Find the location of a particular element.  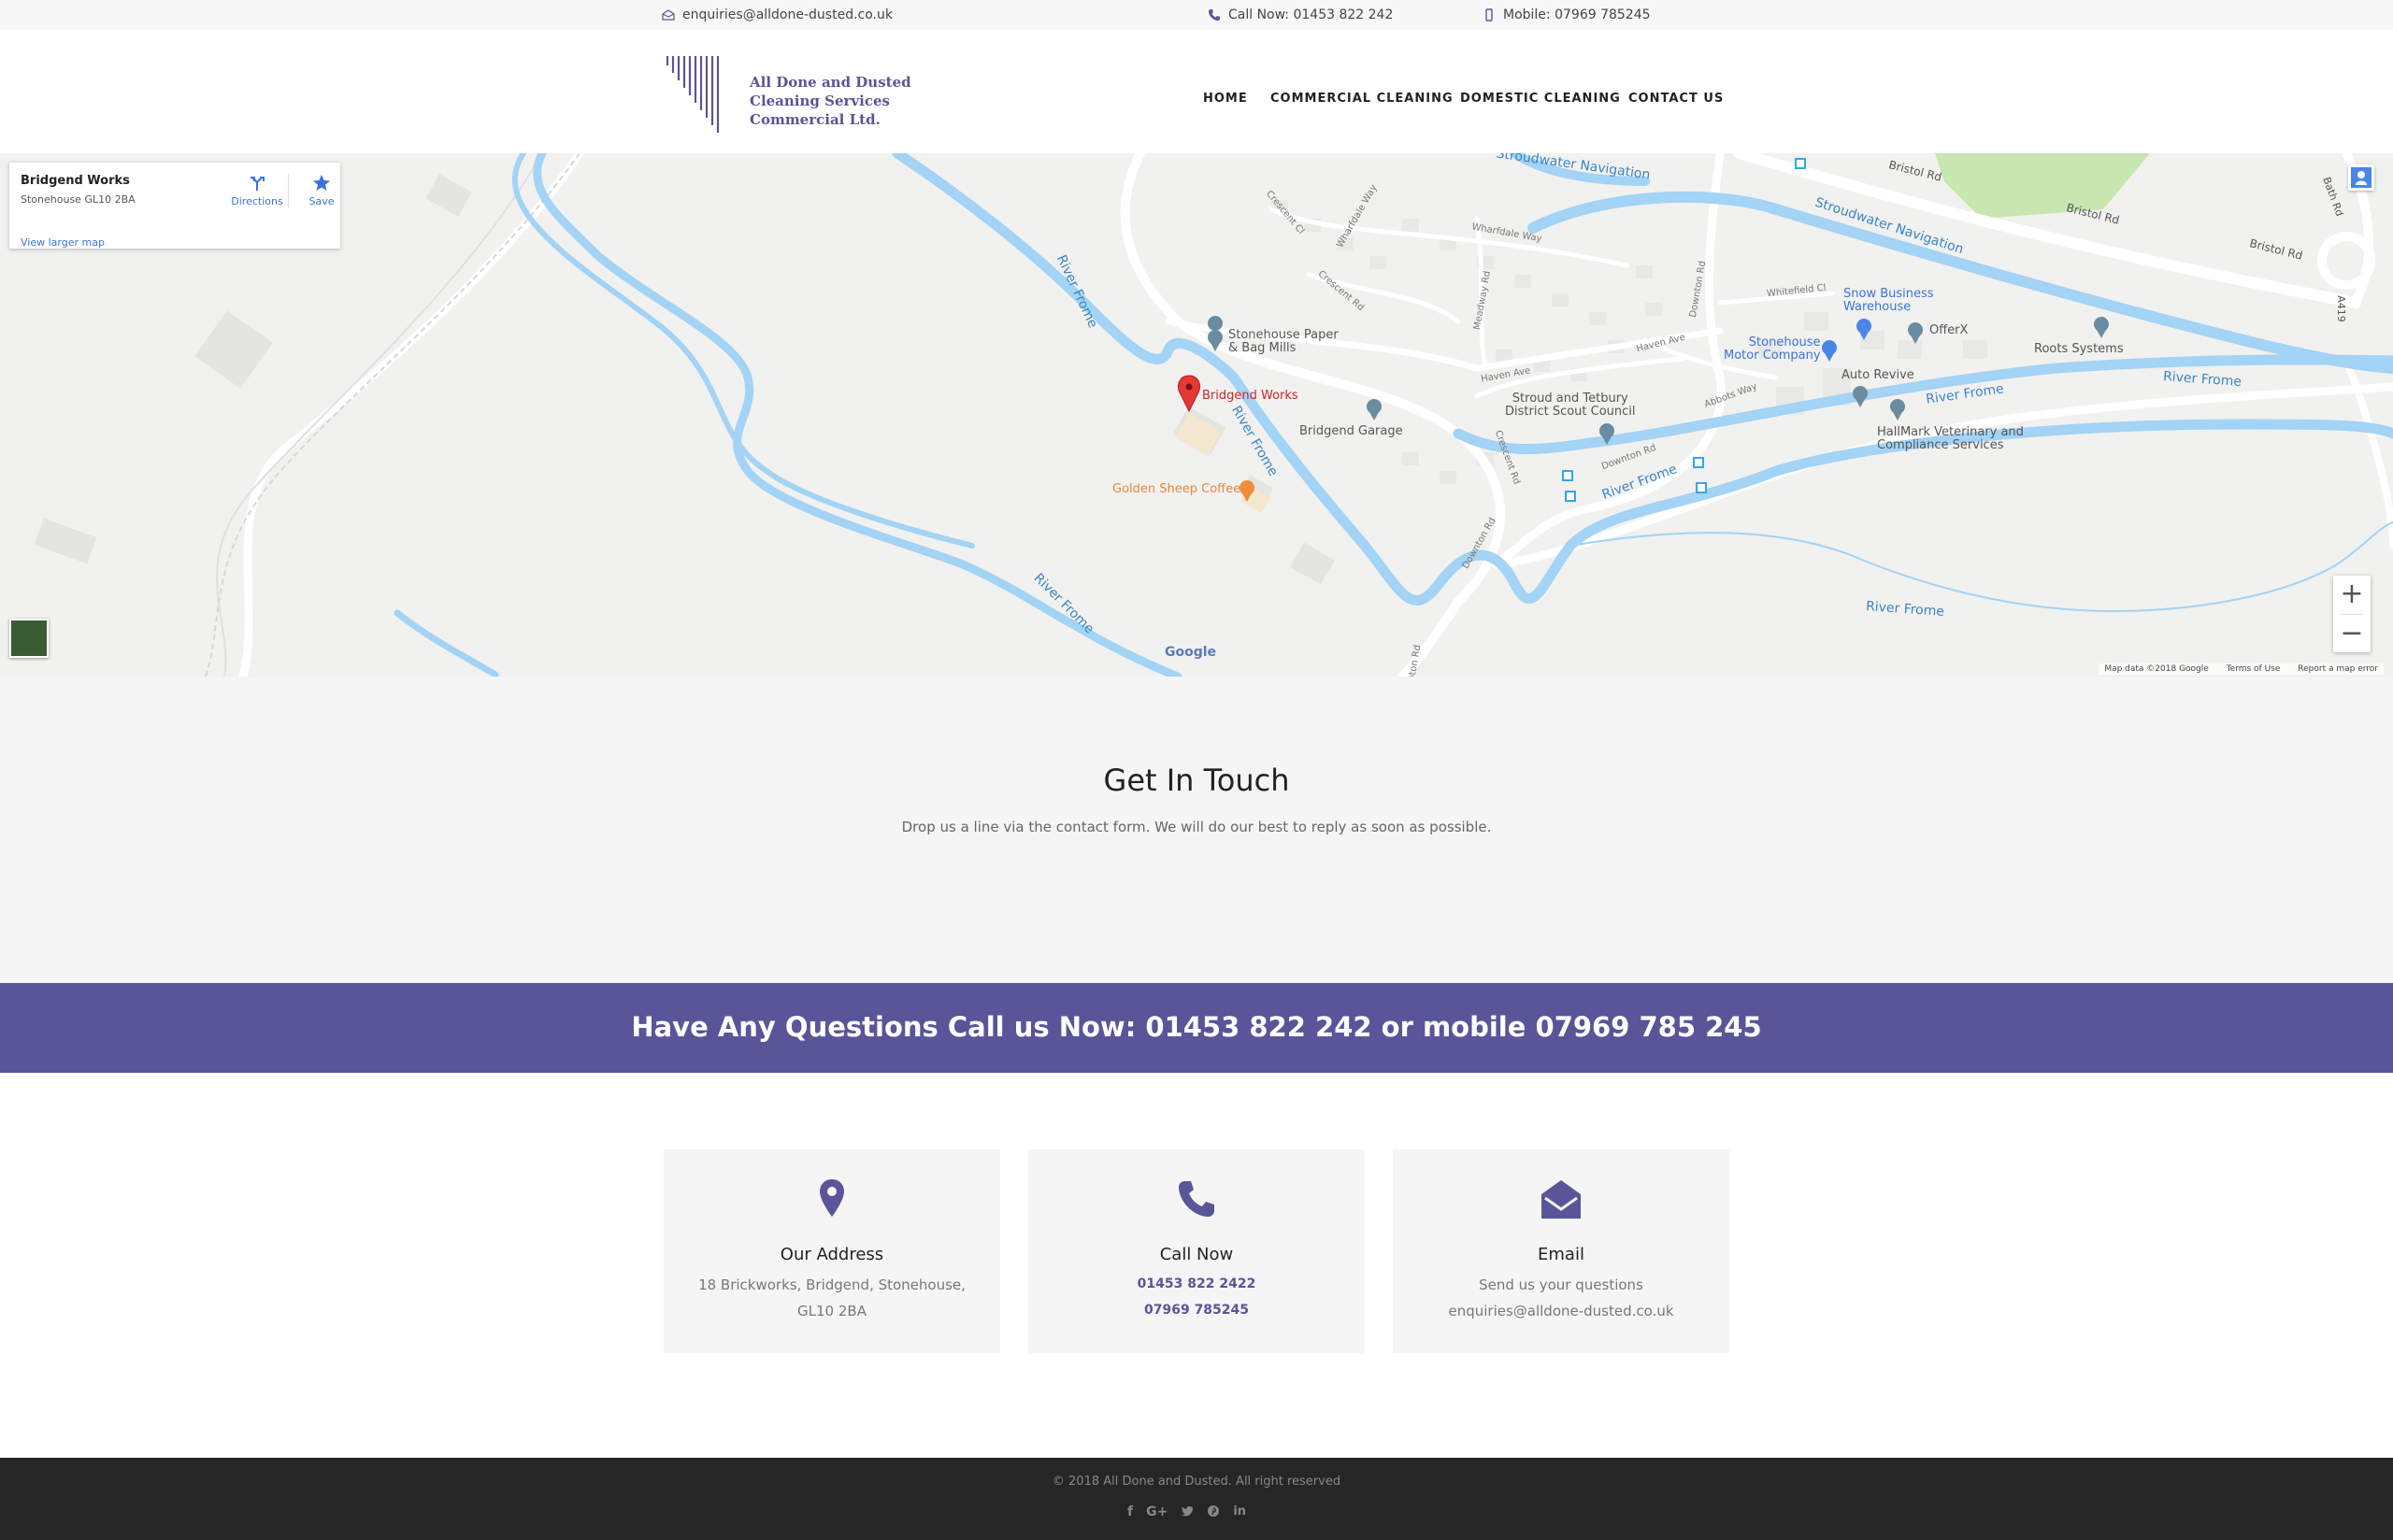

map-label: Auto Revive is located at coordinates (1878, 375).